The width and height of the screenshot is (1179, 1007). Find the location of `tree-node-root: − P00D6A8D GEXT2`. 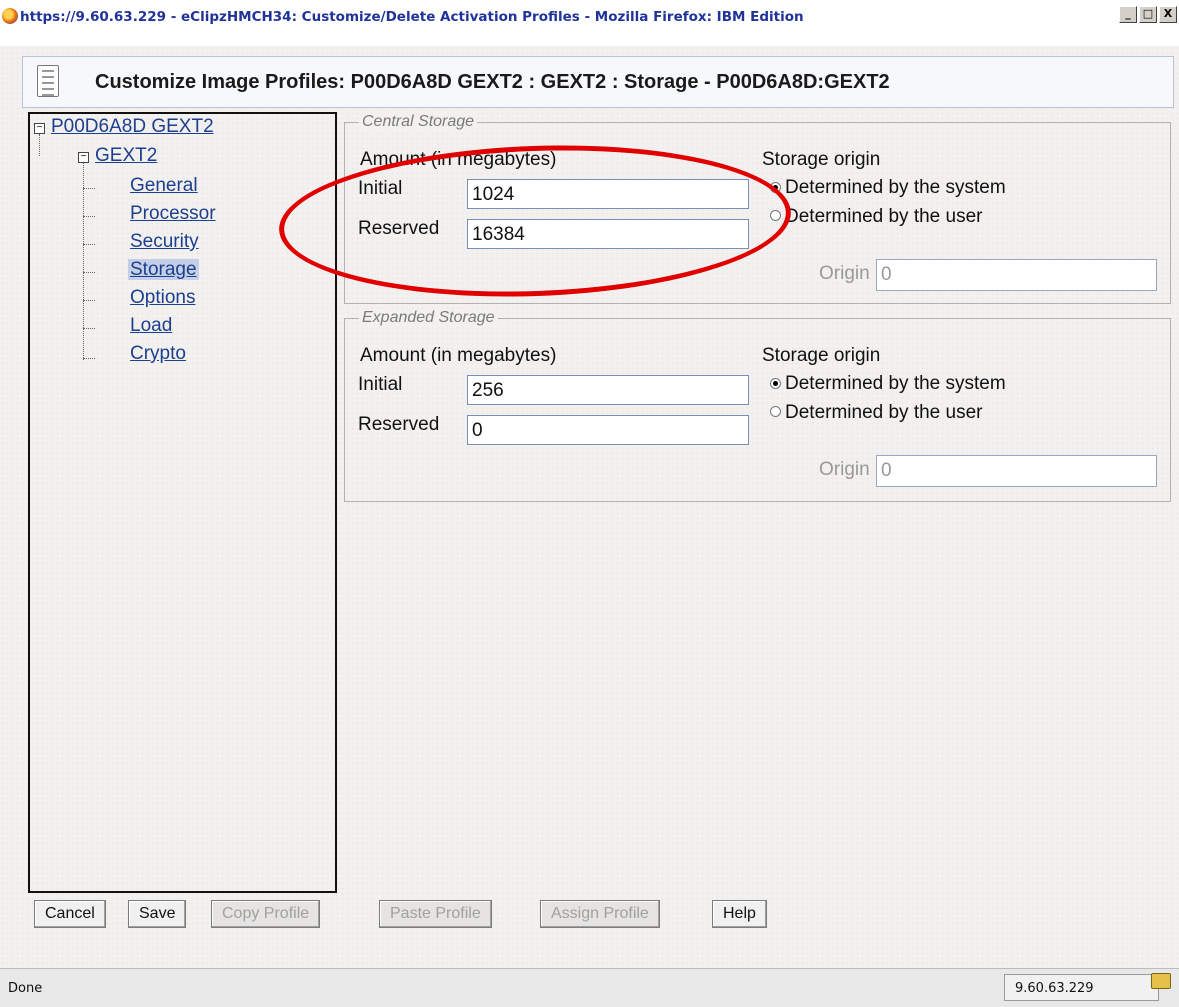

tree-node-root: − P00D6A8D GEXT2 is located at coordinates (124, 127).